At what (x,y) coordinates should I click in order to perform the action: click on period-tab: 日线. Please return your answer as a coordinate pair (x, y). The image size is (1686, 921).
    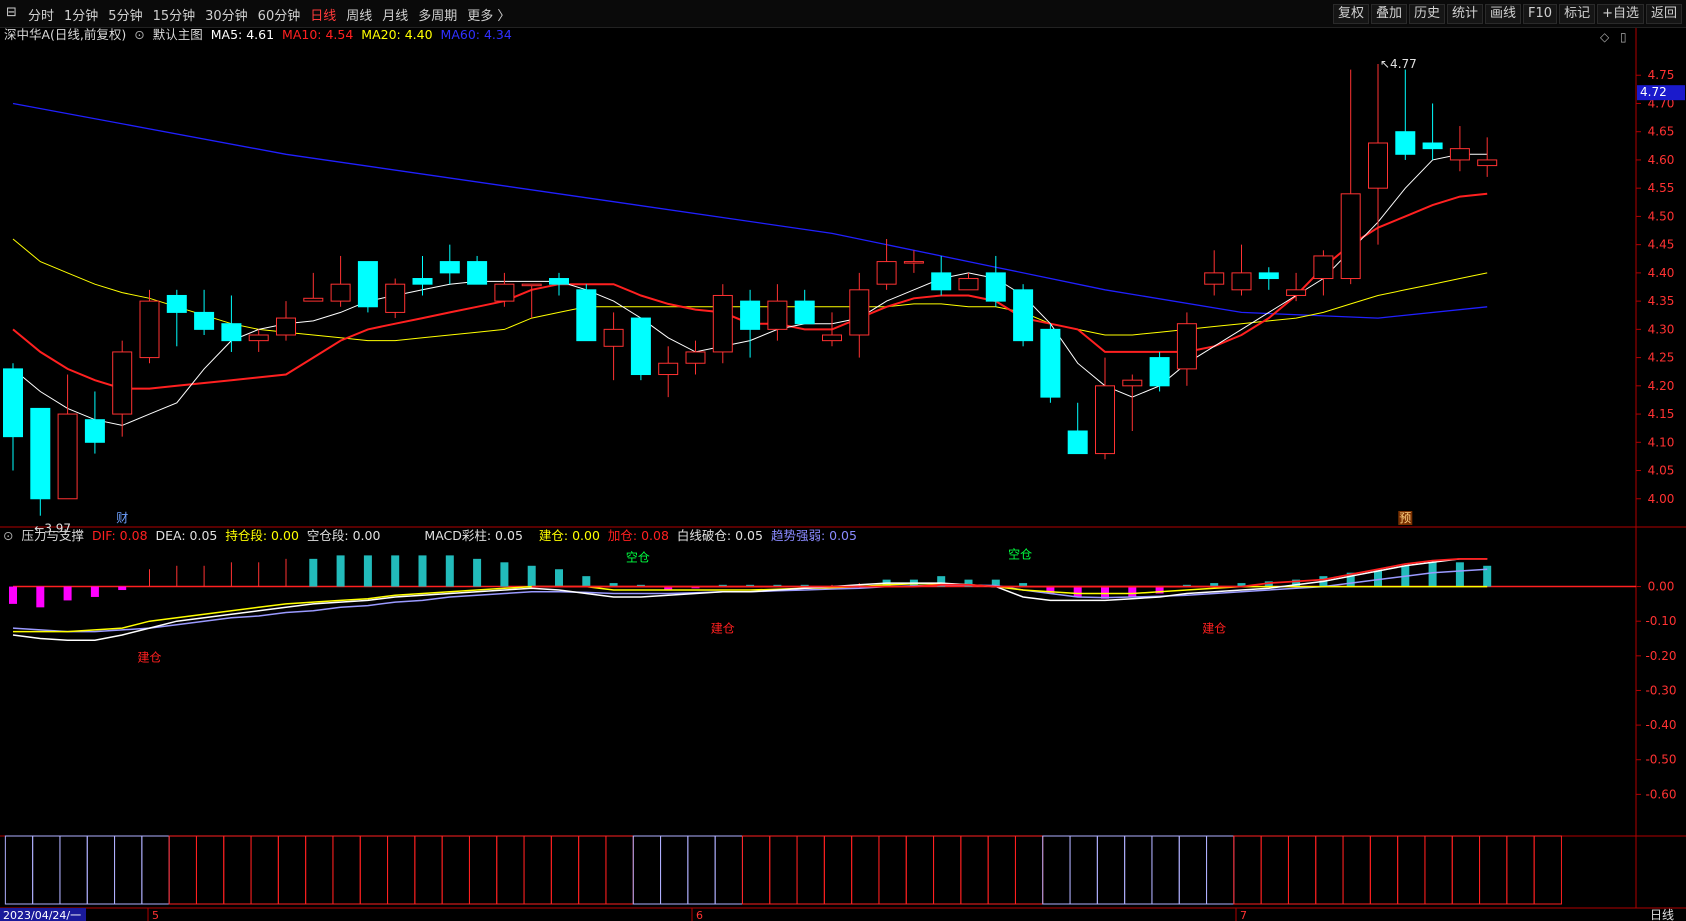
    Looking at the image, I should click on (323, 14).